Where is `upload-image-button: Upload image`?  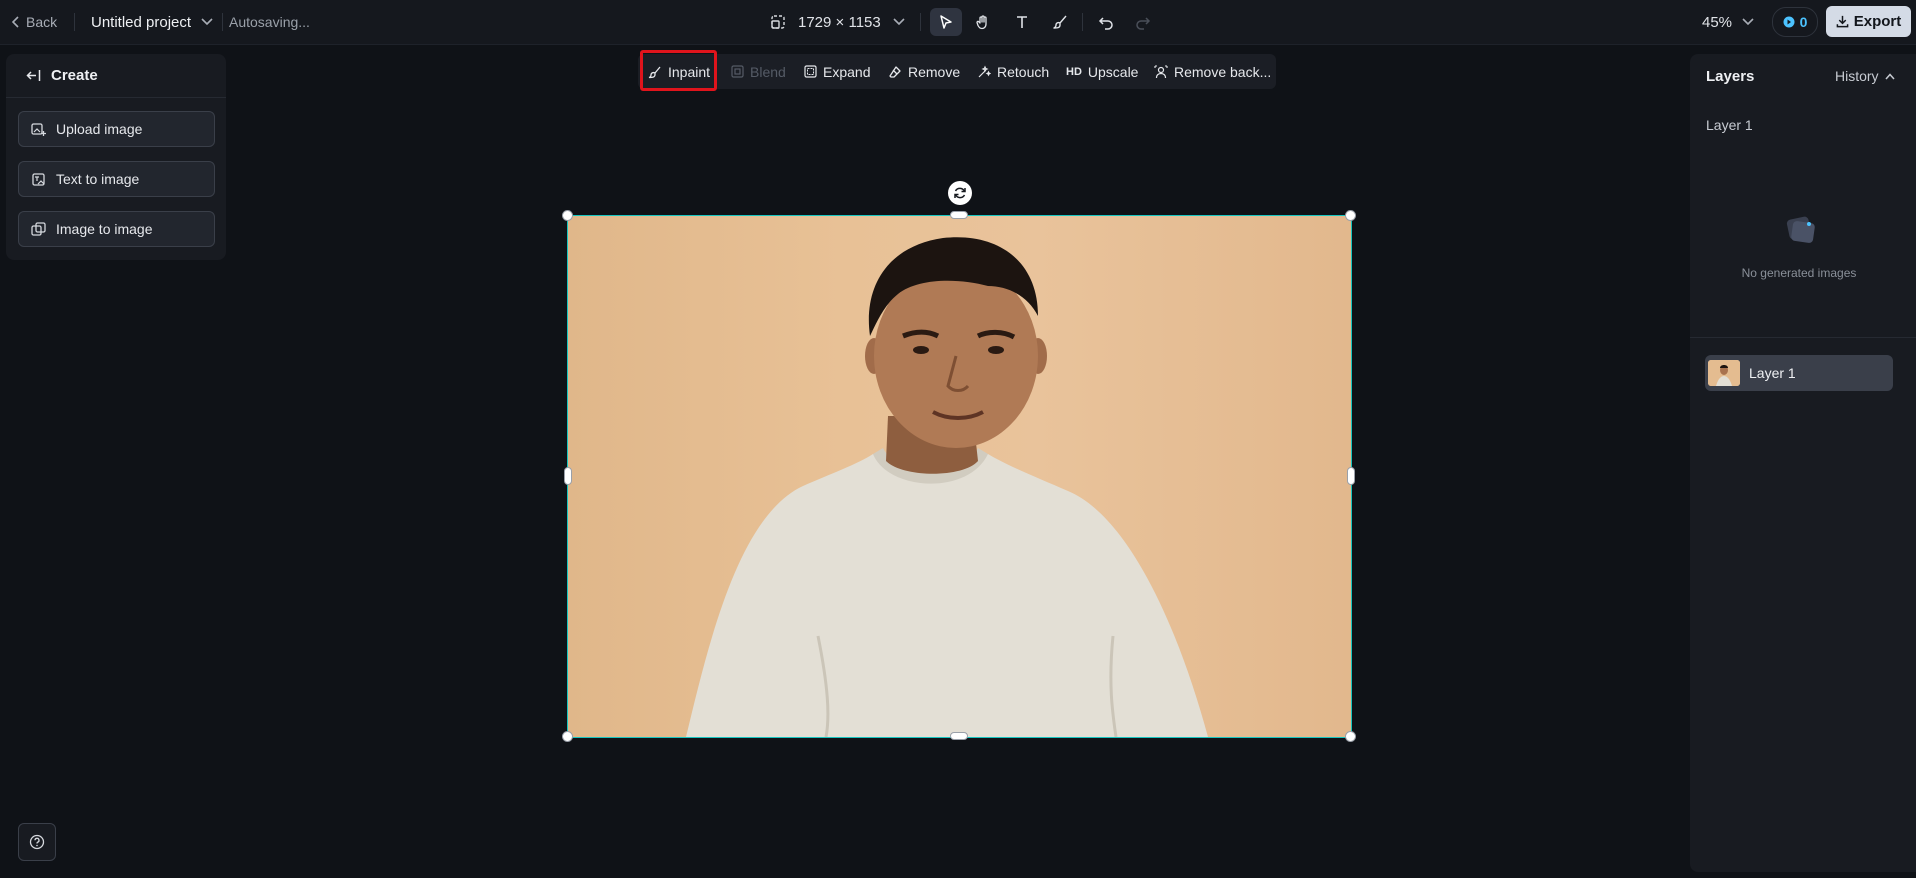 upload-image-button: Upload image is located at coordinates (116, 129).